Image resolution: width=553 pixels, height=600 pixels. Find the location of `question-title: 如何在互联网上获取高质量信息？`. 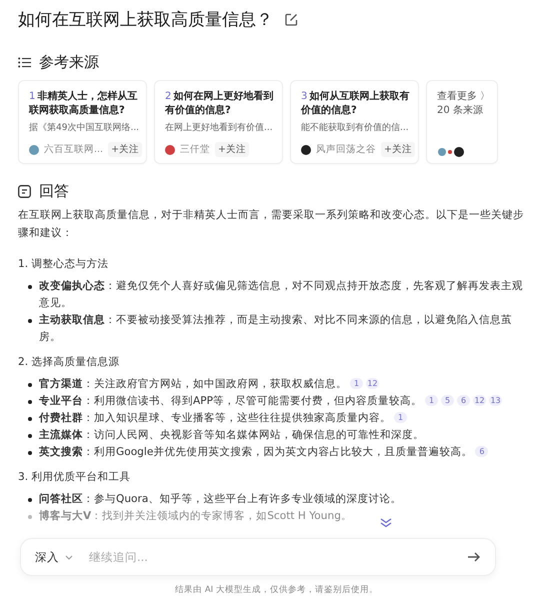

question-title: 如何在互联网上获取高质量信息？ is located at coordinates (145, 20).